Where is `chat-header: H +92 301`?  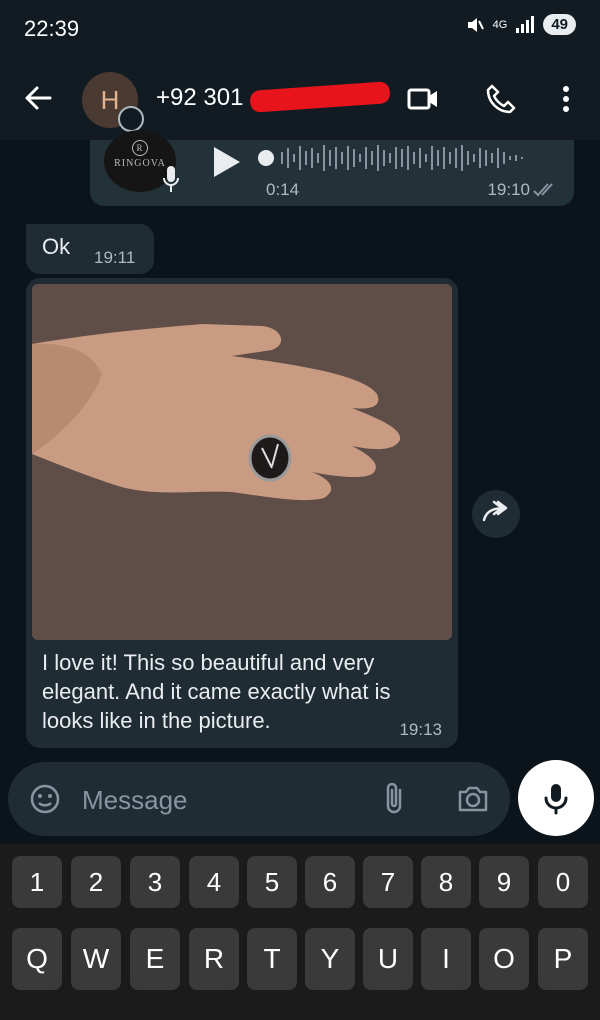
chat-header: H +92 301 is located at coordinates (300, 98).